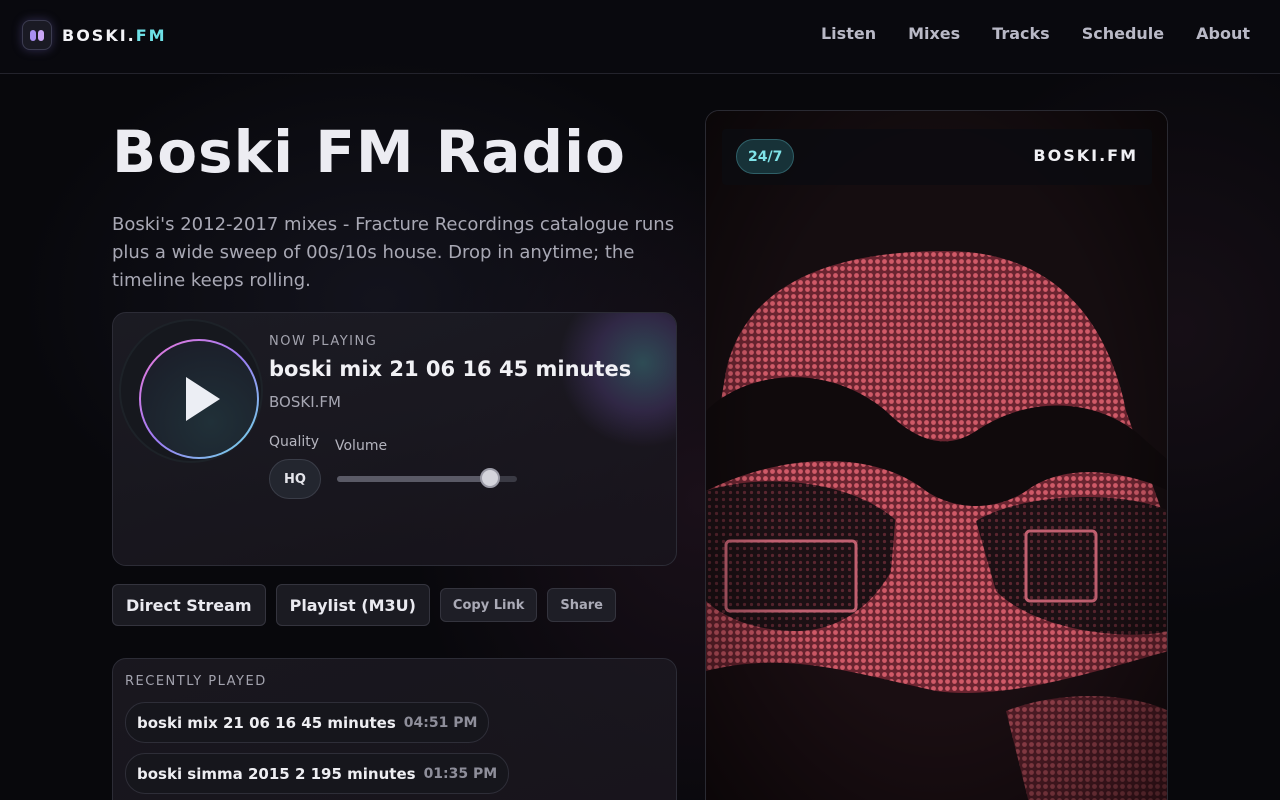 The height and width of the screenshot is (800, 1280). What do you see at coordinates (369, 152) in the screenshot?
I see `page-title: Boski FM Radio` at bounding box center [369, 152].